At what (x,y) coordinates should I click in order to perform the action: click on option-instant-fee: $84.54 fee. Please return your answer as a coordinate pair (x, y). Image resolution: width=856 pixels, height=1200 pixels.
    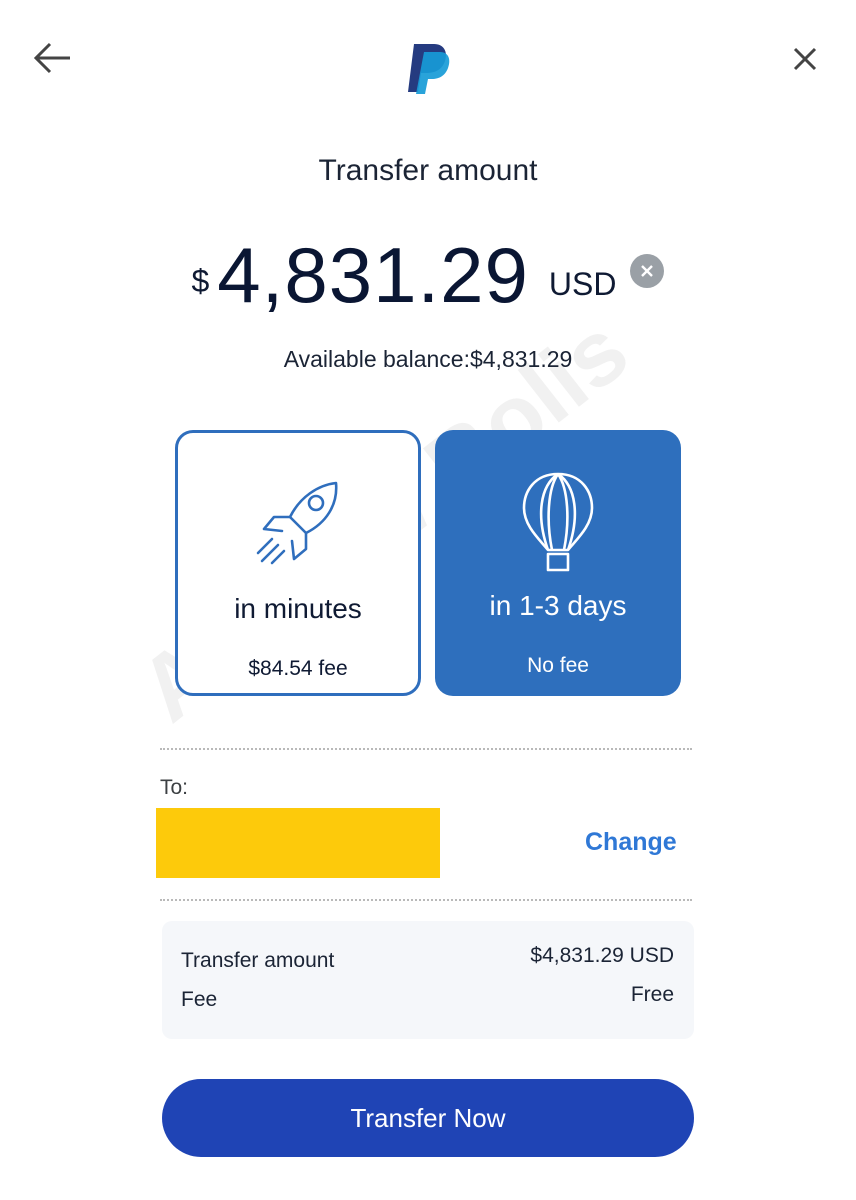
    Looking at the image, I should click on (298, 668).